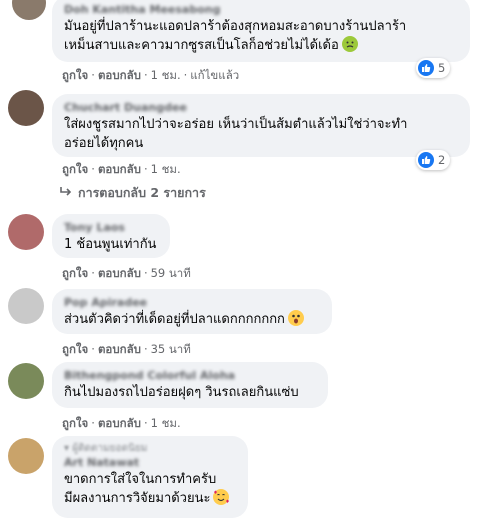  Describe the element at coordinates (192, 302) in the screenshot. I see `comment-author: Pop Apiradee` at that location.